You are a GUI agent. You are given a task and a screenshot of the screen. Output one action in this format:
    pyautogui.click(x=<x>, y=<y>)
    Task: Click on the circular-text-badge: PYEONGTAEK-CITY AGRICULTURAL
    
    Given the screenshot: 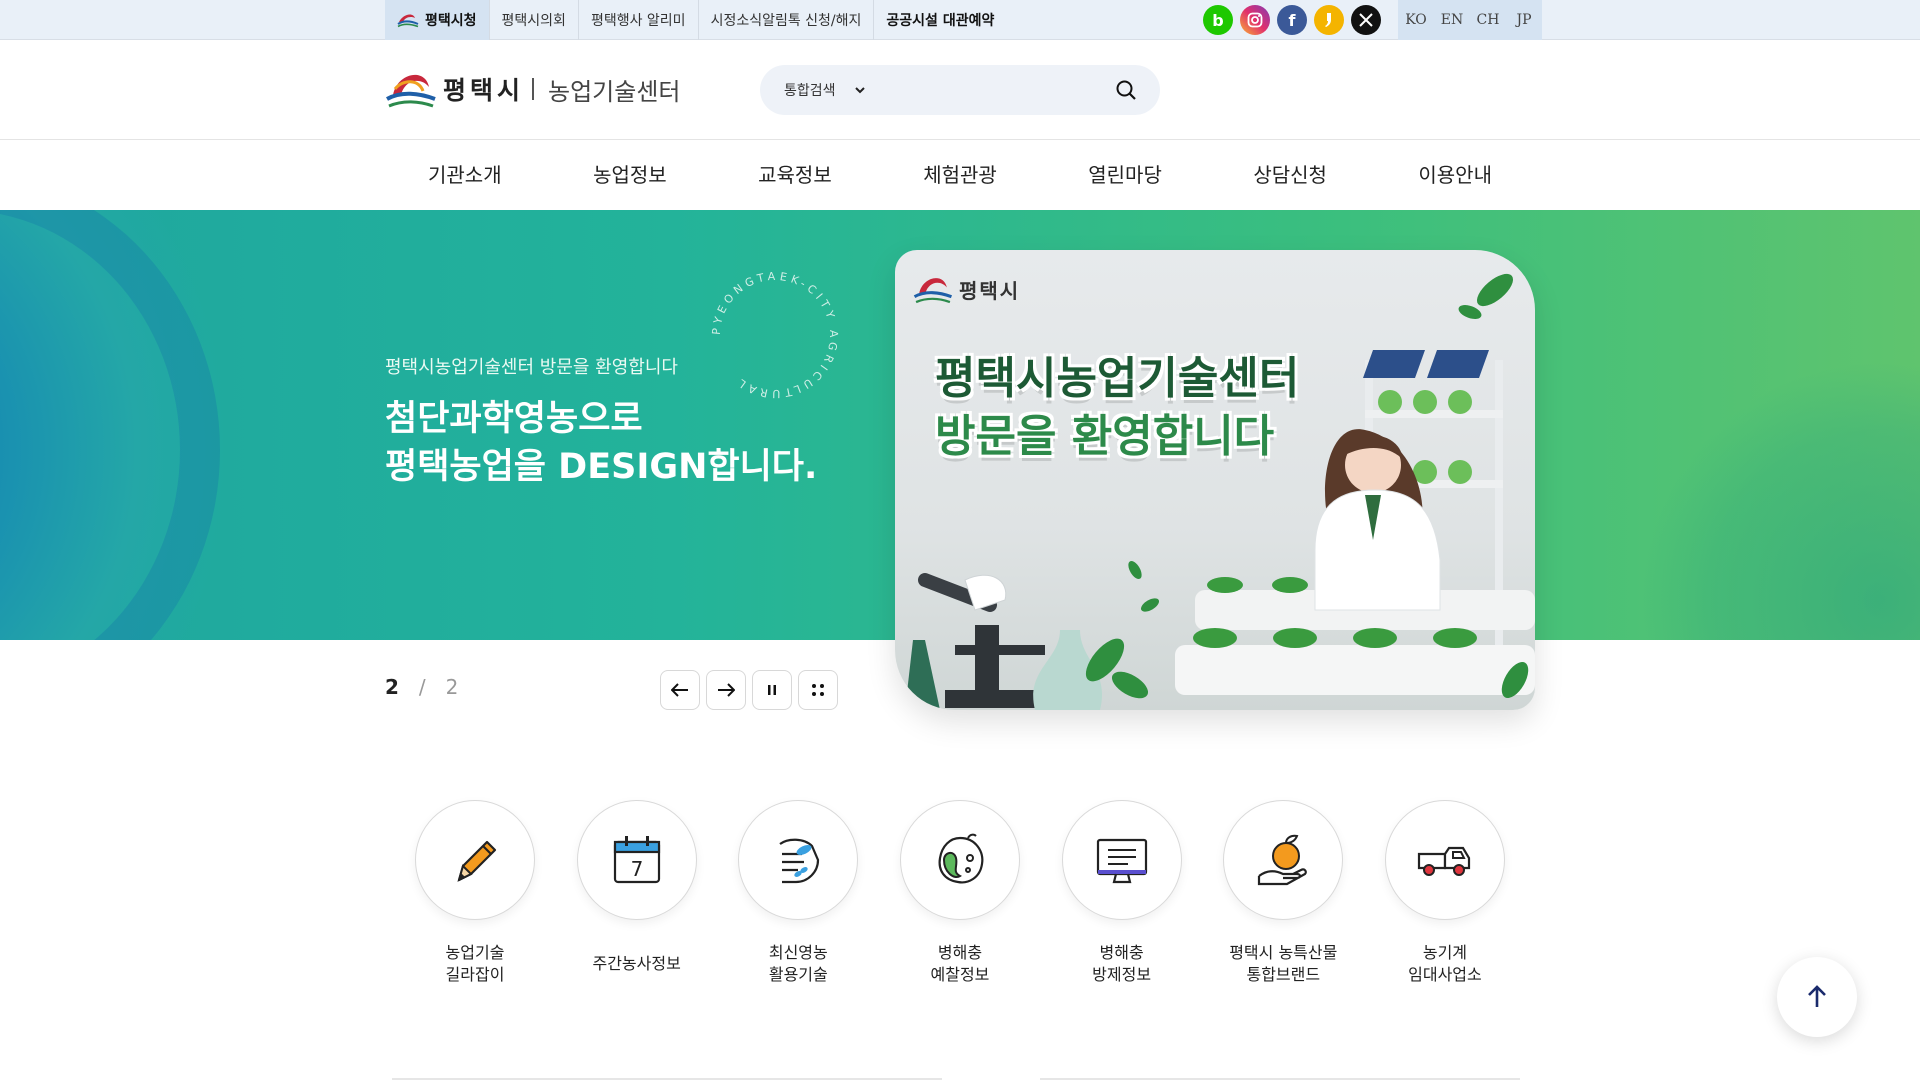 What is the action you would take?
    pyautogui.click(x=775, y=335)
    